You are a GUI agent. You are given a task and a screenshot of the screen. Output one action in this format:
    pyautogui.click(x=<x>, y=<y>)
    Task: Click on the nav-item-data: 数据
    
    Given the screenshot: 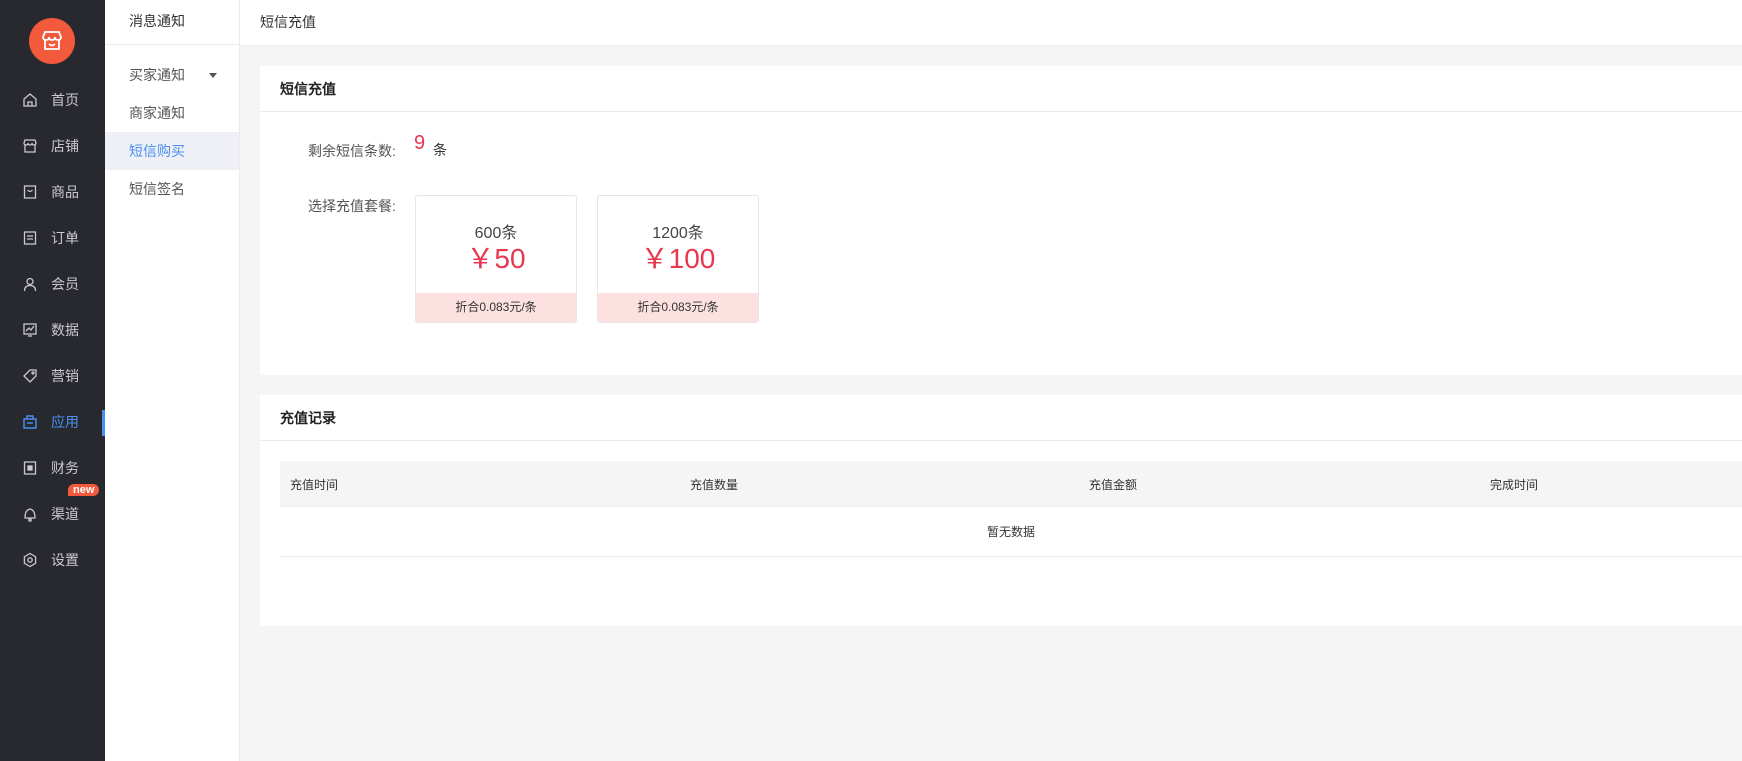 What is the action you would take?
    pyautogui.click(x=52, y=330)
    